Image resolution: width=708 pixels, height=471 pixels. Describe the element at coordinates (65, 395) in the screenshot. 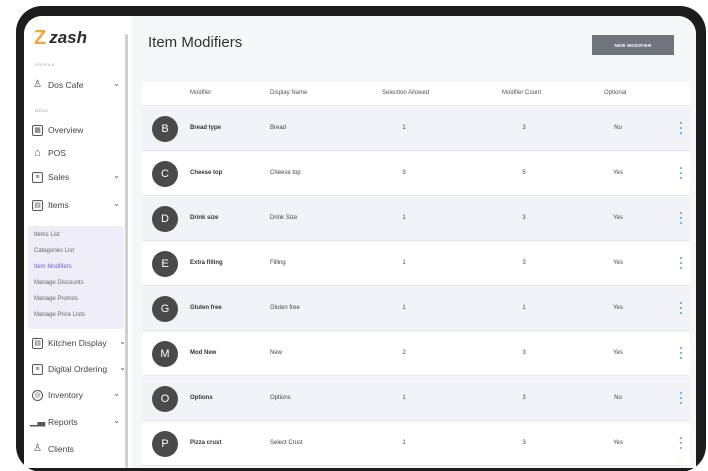

I see `sidebar-item-label: Inventory` at that location.